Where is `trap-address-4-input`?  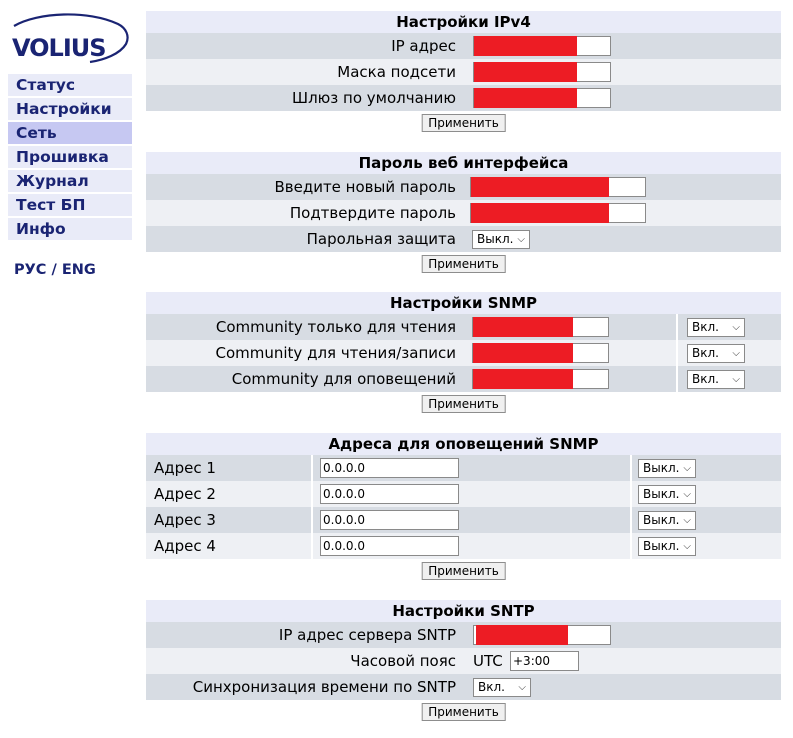
trap-address-4-input is located at coordinates (389, 546).